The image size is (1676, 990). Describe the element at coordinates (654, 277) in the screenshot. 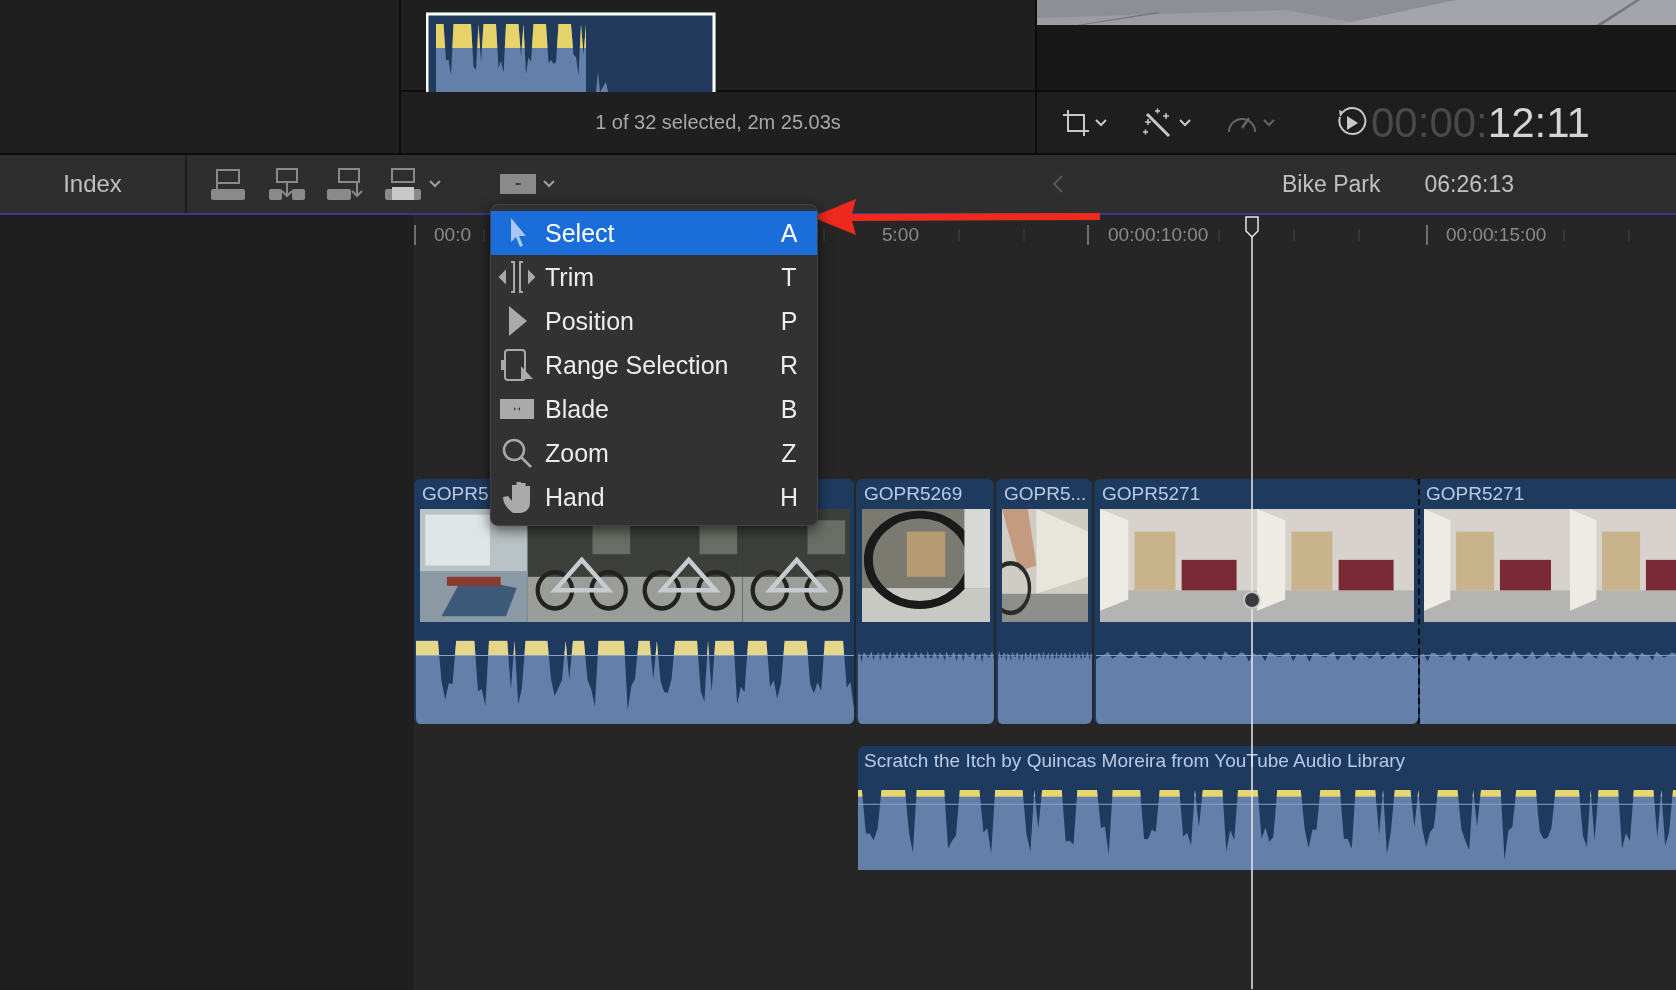

I see `menu-item: Trim T` at that location.